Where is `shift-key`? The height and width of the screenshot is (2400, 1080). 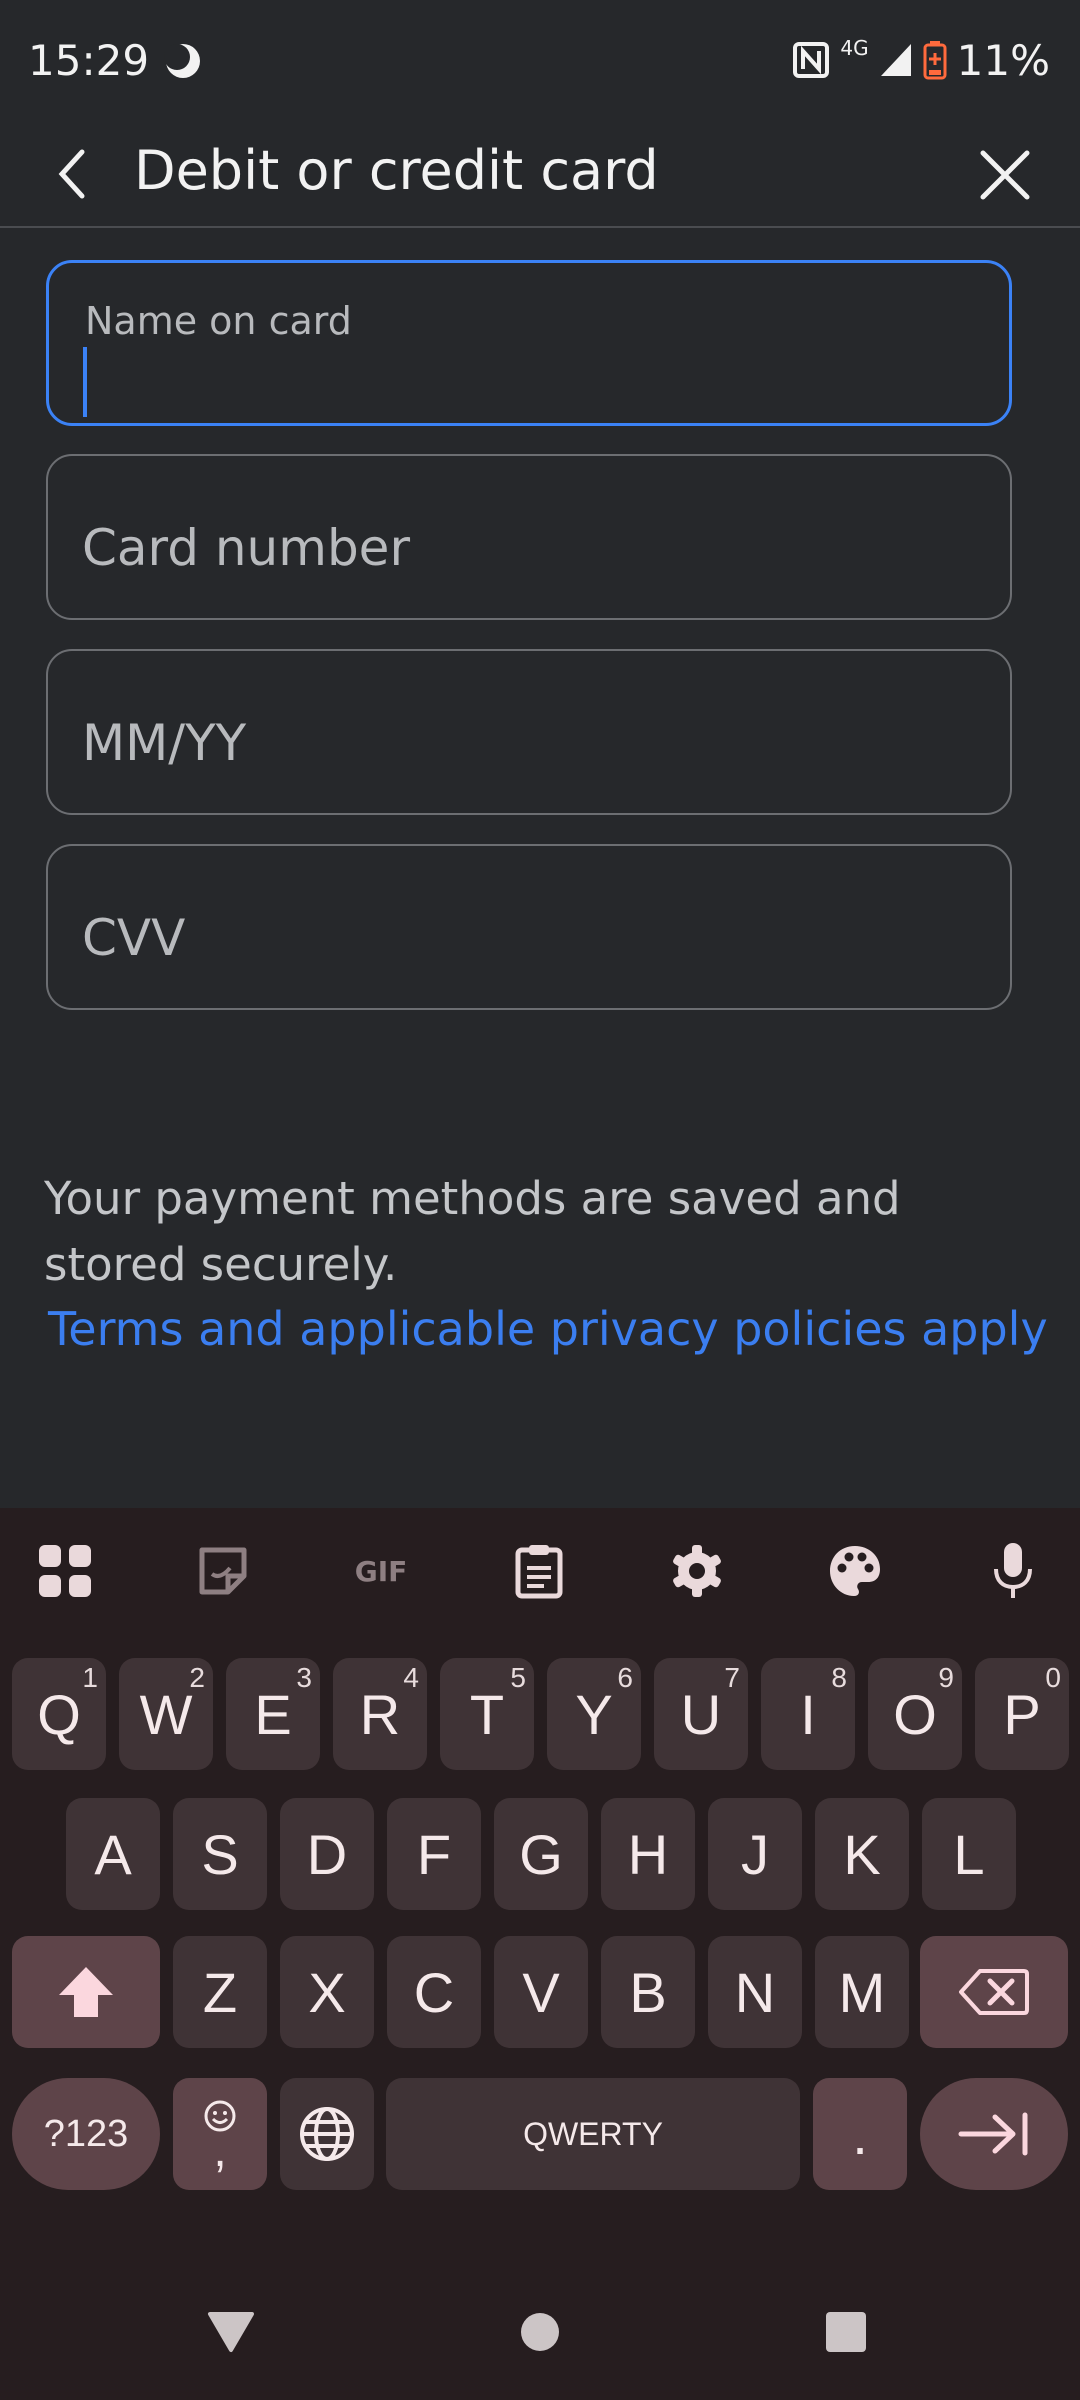
shift-key is located at coordinates (86, 1992).